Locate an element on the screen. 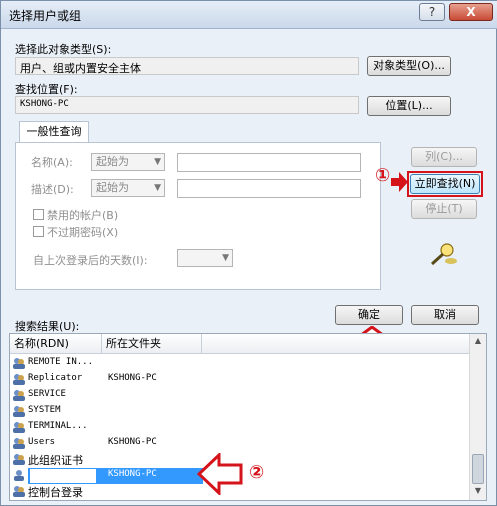 This screenshot has width=497, height=506. column-header-filler is located at coordinates (336, 344).